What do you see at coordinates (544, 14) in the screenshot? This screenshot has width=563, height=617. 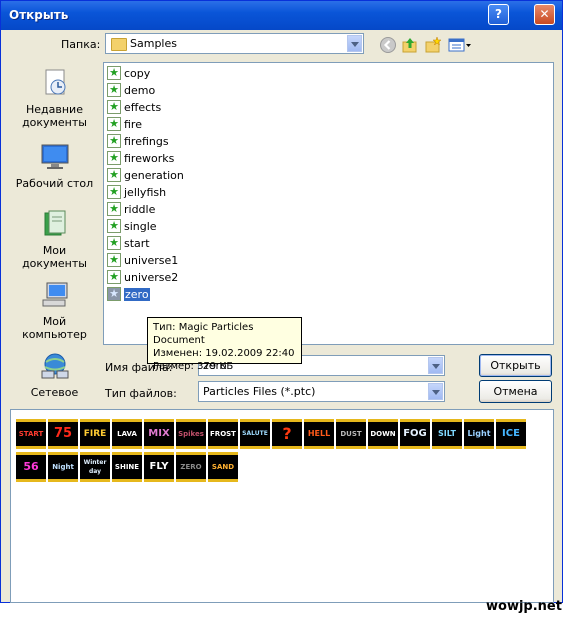 I see `close-button: ✕` at bounding box center [544, 14].